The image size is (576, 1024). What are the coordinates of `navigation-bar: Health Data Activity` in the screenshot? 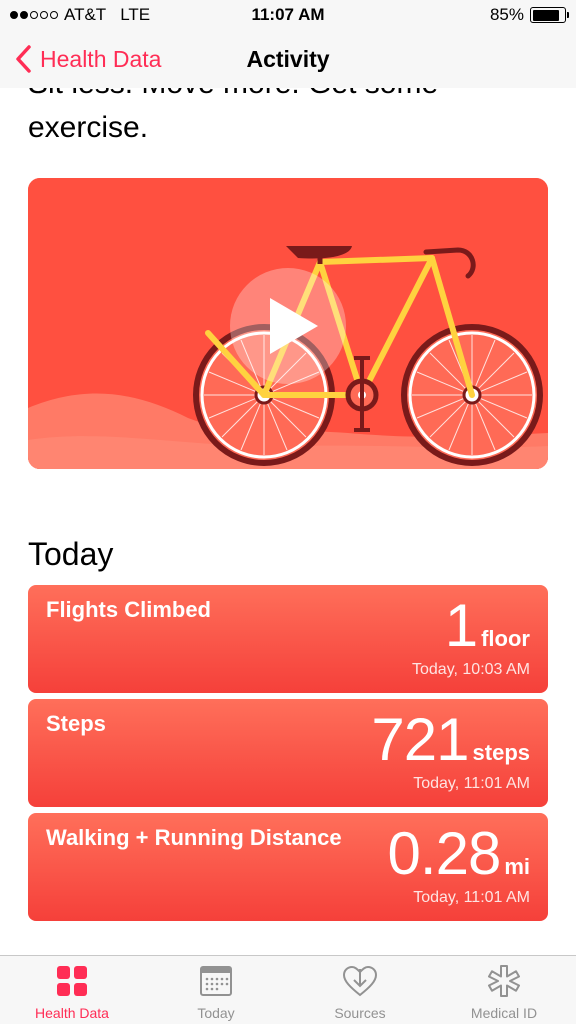 It's located at (288, 59).